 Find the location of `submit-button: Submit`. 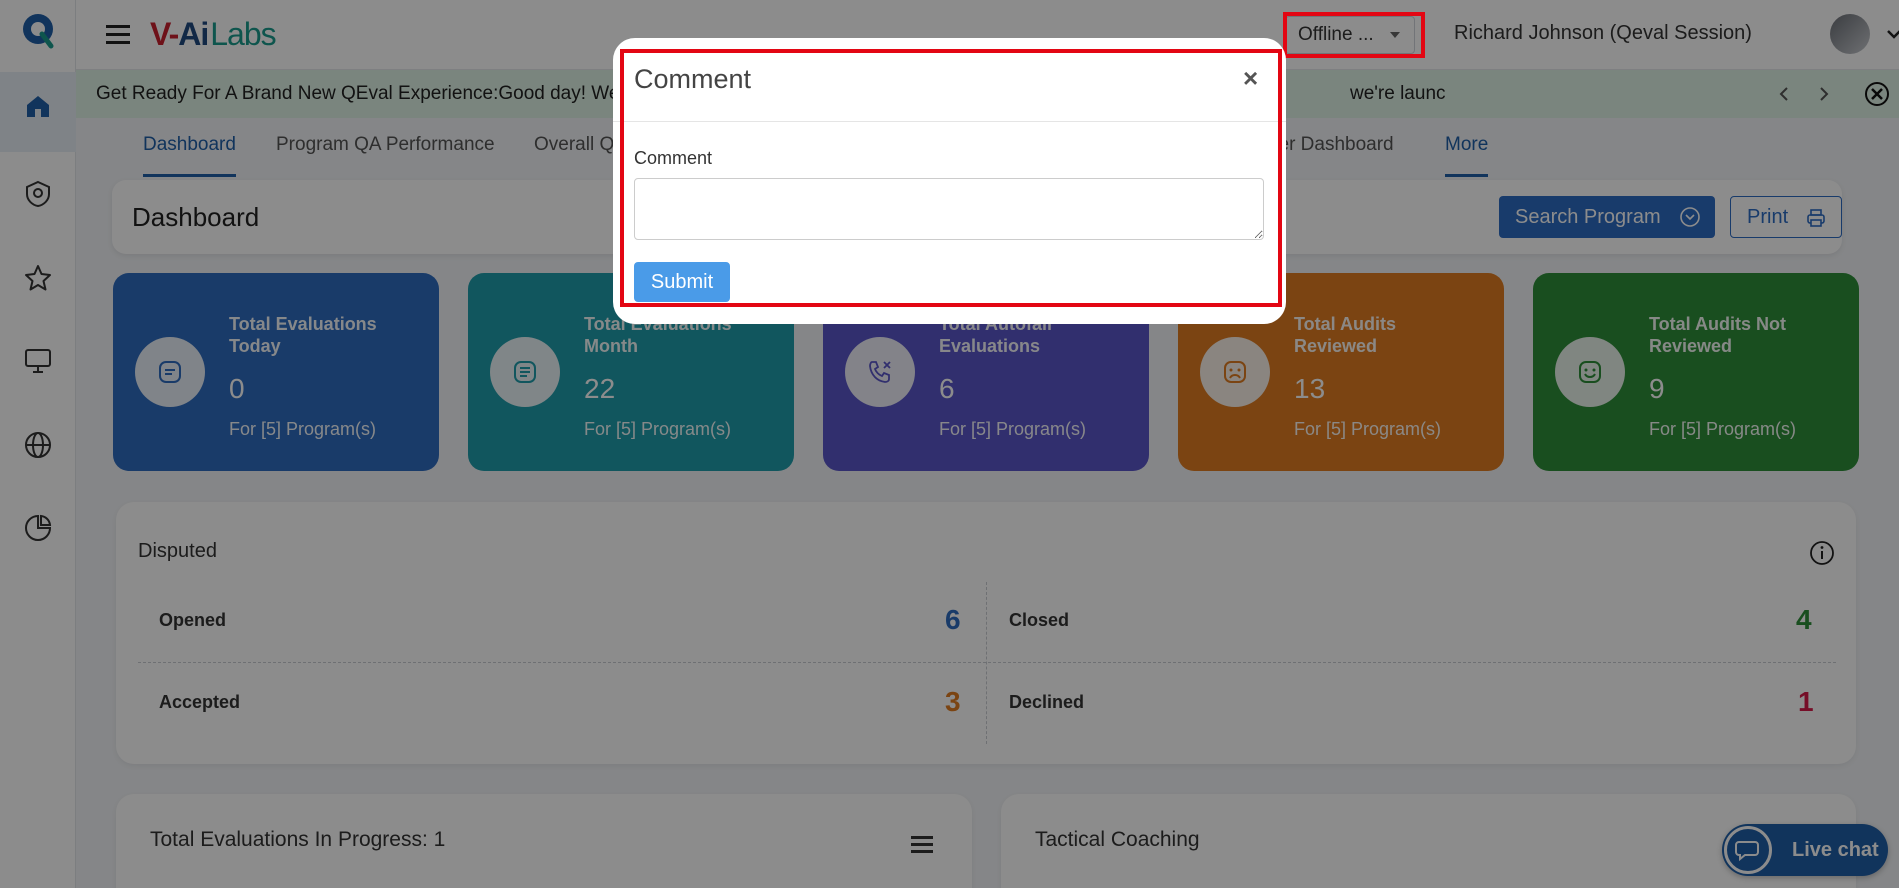

submit-button: Submit is located at coordinates (682, 282).